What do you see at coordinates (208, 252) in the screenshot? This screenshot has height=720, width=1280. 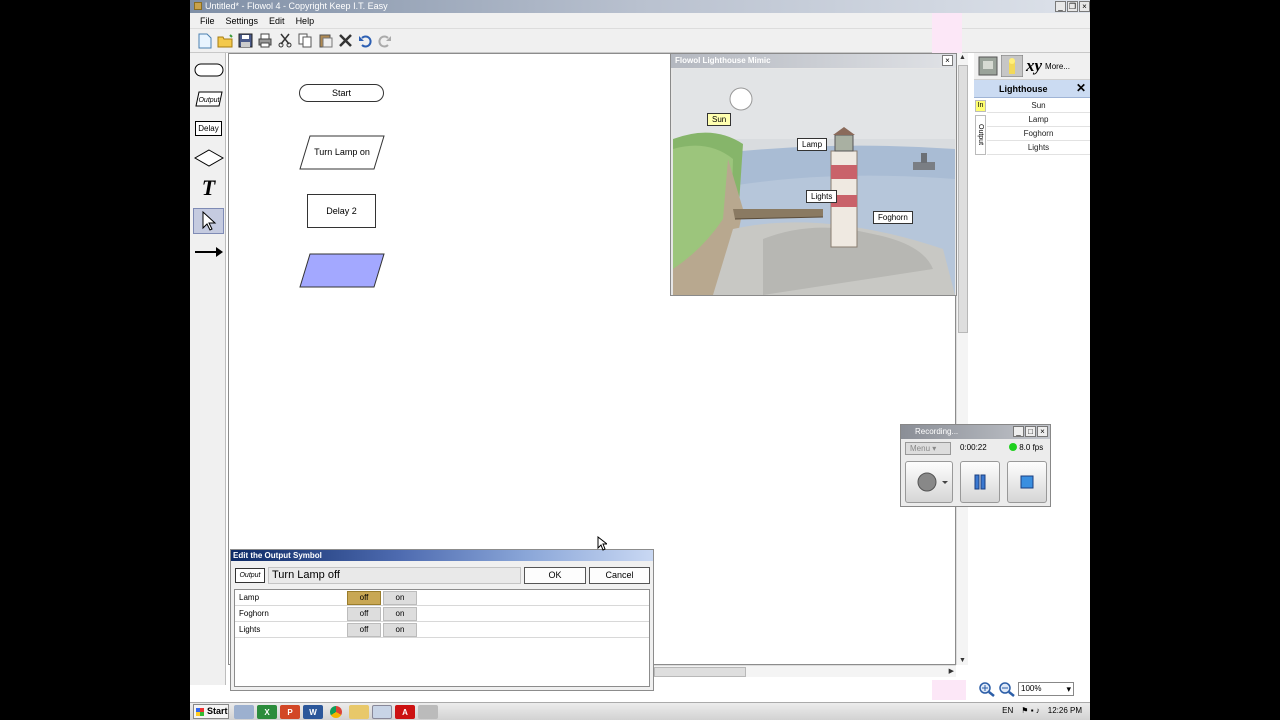 I see `connector-tool` at bounding box center [208, 252].